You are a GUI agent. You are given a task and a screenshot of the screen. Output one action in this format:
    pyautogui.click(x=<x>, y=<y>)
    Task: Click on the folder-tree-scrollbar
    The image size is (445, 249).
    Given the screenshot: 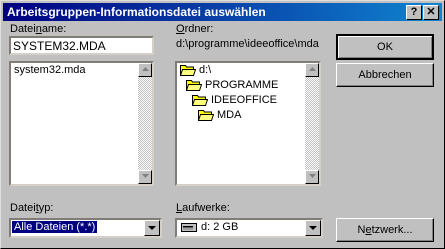 What is the action you would take?
    pyautogui.click(x=312, y=123)
    